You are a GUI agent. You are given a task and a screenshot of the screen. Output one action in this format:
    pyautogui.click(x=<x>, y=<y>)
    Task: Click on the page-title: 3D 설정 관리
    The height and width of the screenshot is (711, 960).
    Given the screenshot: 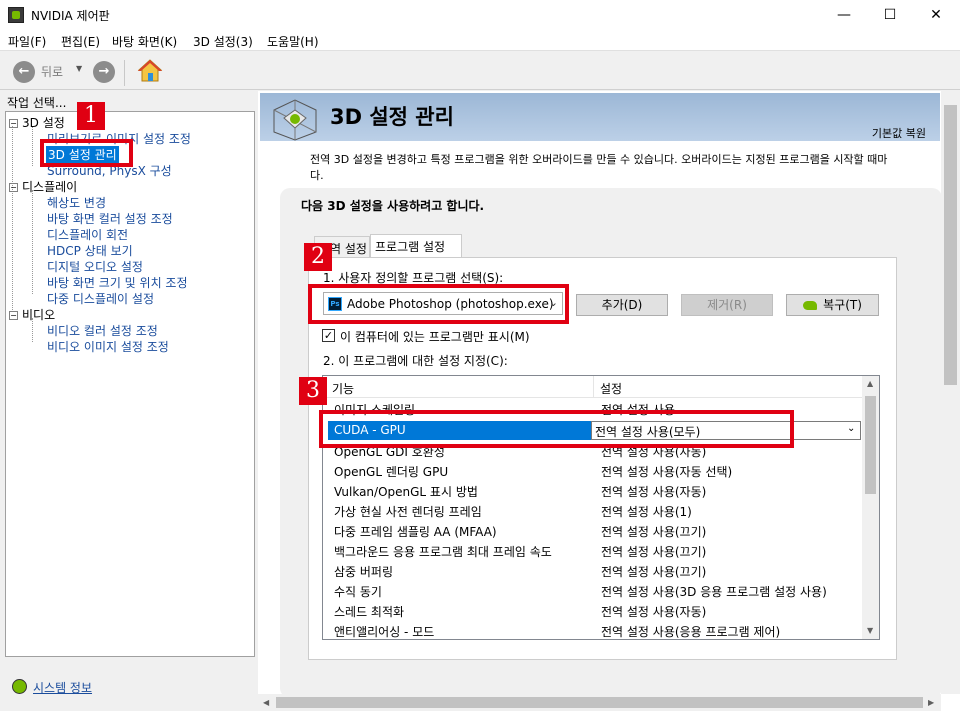 What is the action you would take?
    pyautogui.click(x=392, y=117)
    